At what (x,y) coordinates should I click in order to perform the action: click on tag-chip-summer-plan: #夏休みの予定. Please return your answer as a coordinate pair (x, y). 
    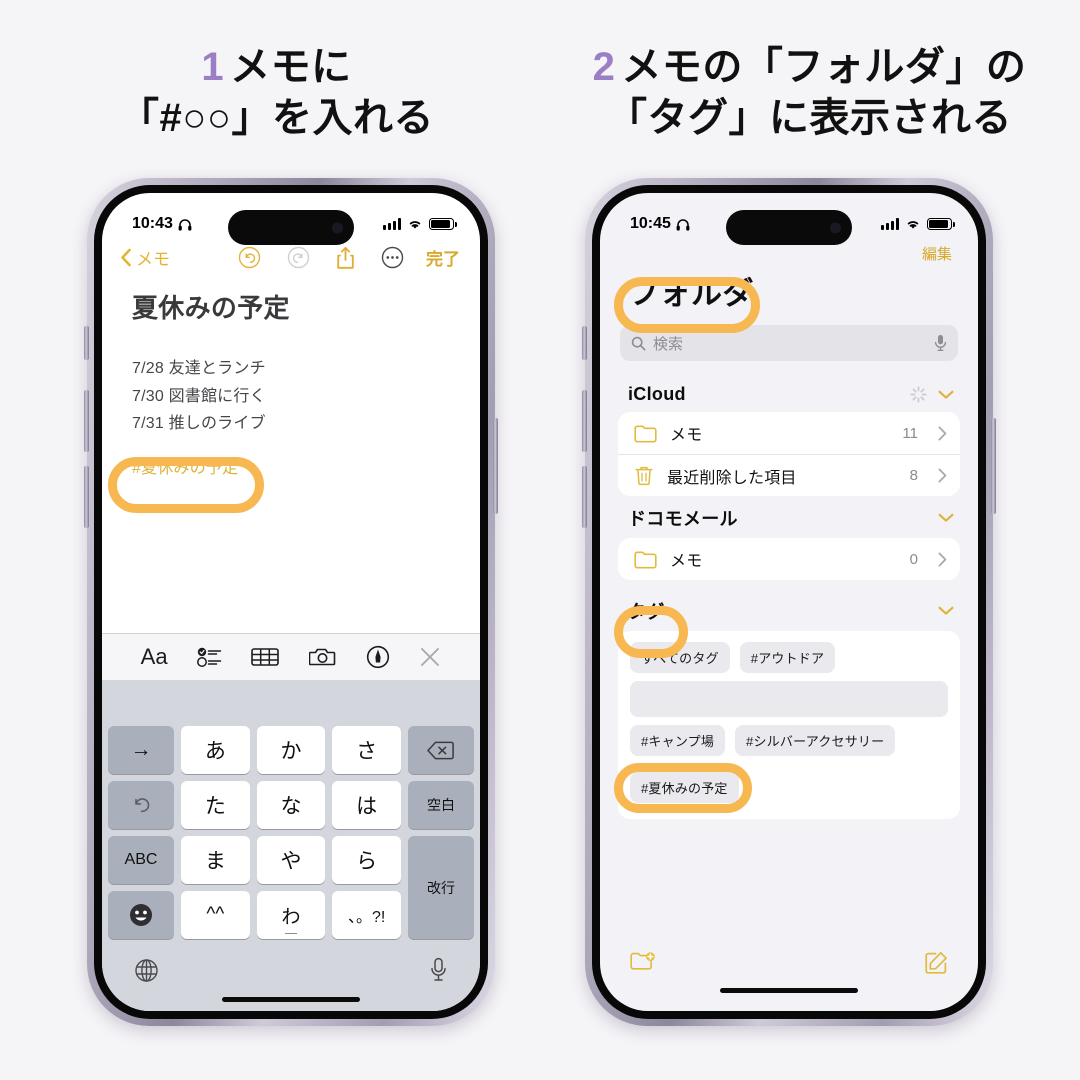
    Looking at the image, I should click on (684, 787).